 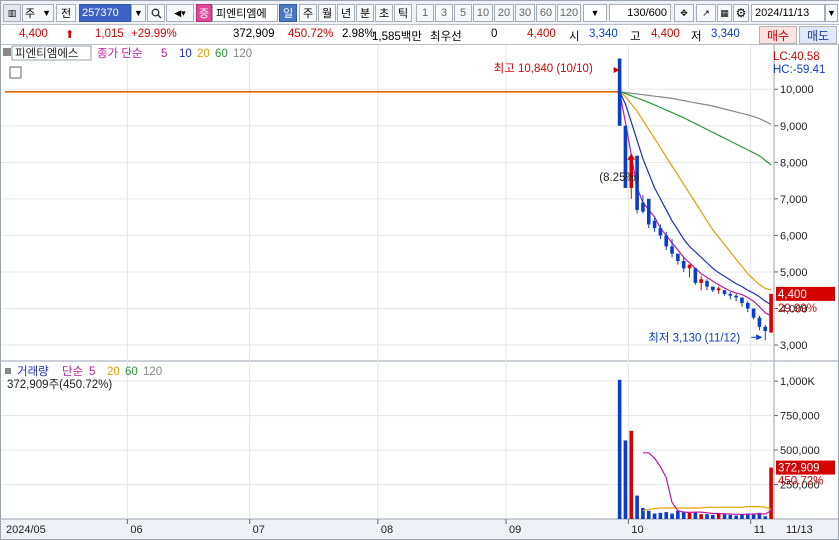 What do you see at coordinates (619, 178) in the screenshot?
I see `pct-note: (8.25%)` at bounding box center [619, 178].